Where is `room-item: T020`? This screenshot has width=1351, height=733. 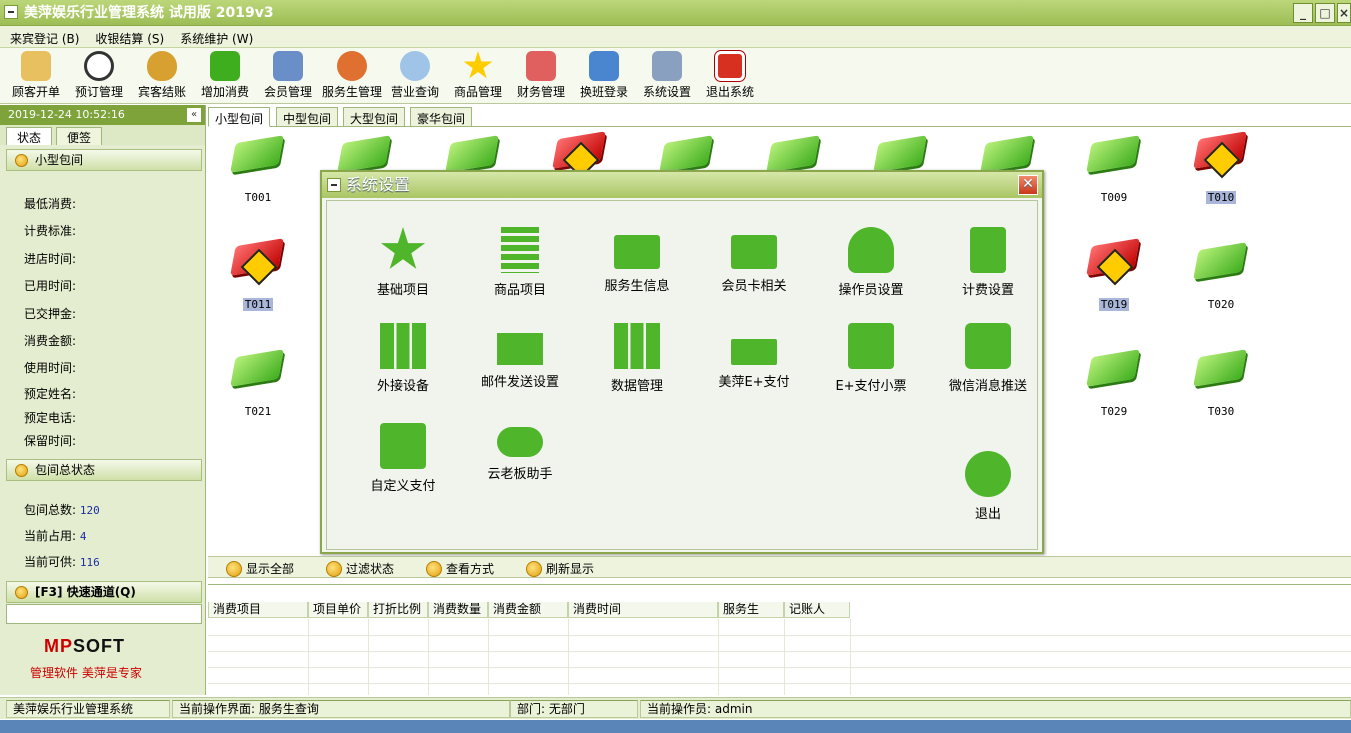 room-item: T020 is located at coordinates (1221, 275).